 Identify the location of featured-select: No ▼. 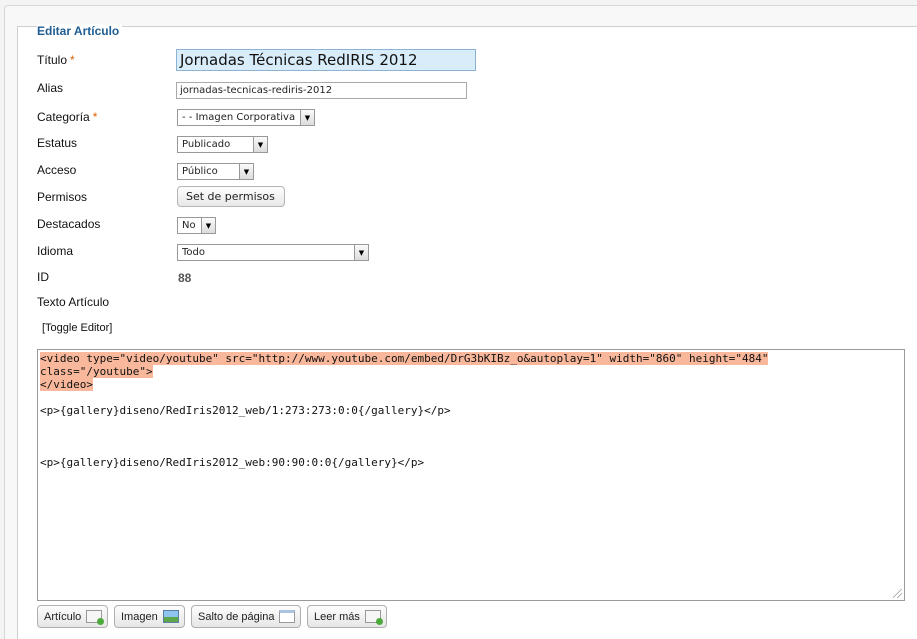
(196, 225).